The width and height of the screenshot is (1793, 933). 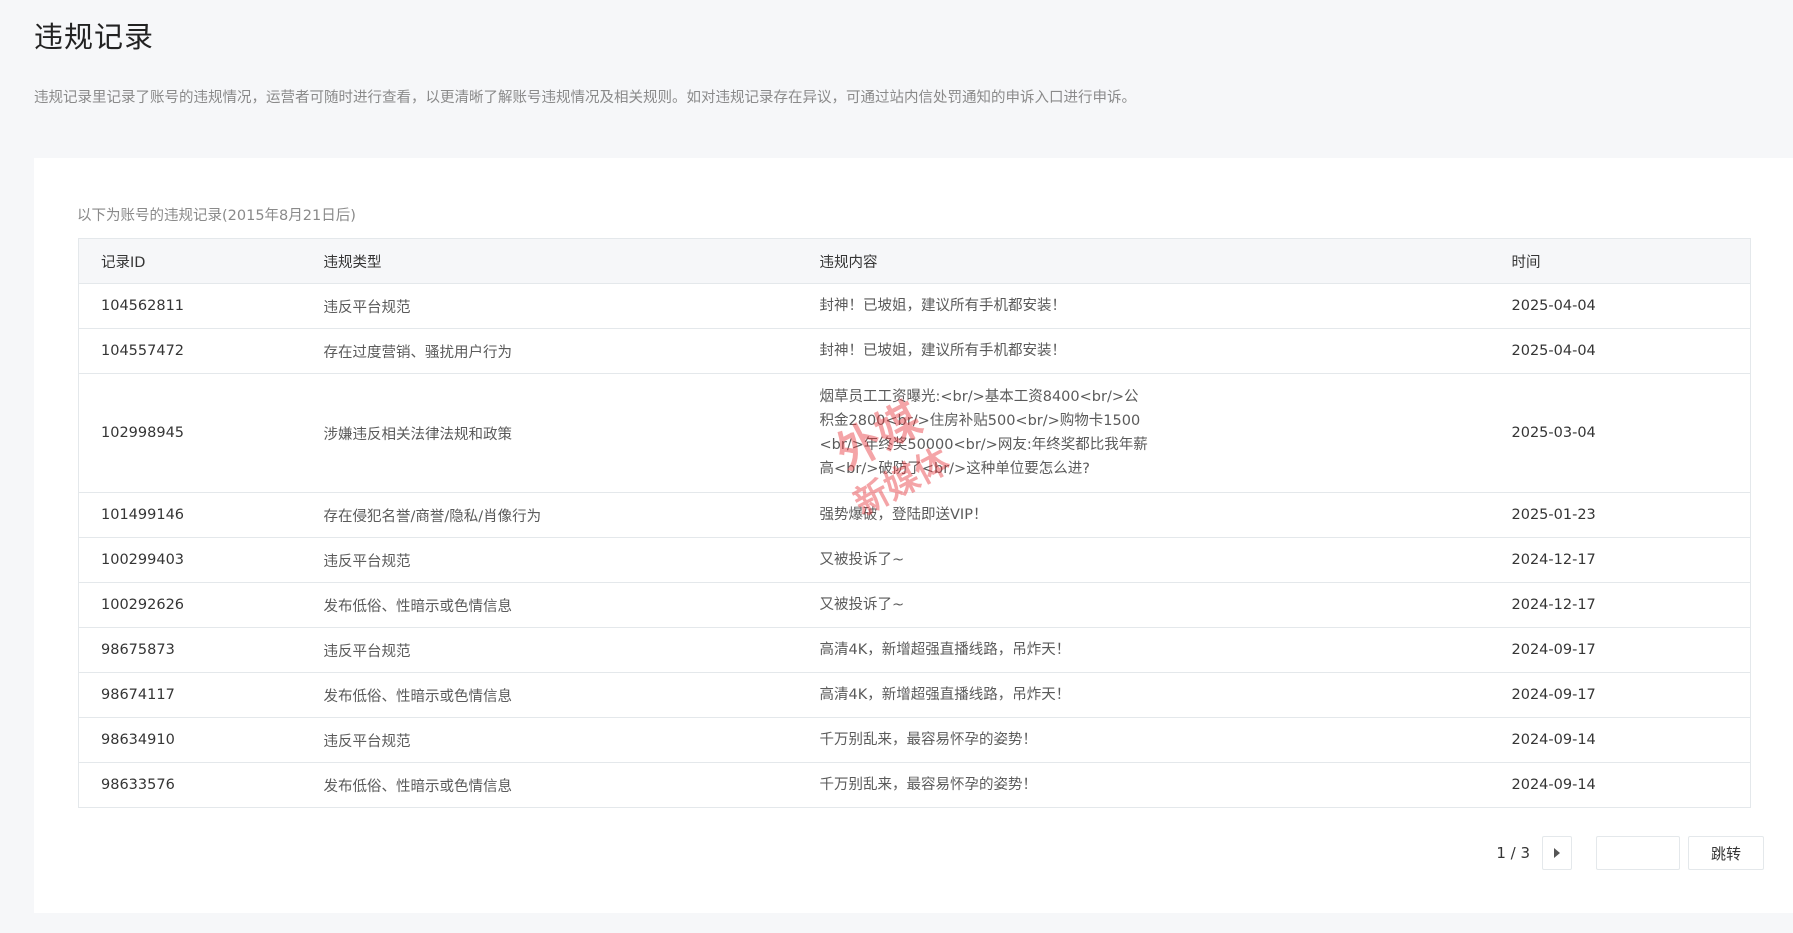 I want to click on table-row: 100299403 违反平台规范 又被投诉了~ 2024-12-17, so click(x=914, y=560).